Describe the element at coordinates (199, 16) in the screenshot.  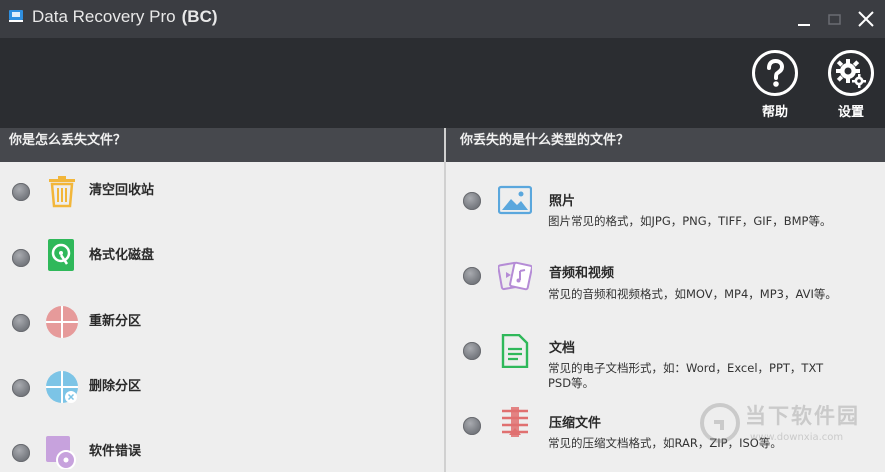
I see `app-edition: (BC)` at that location.